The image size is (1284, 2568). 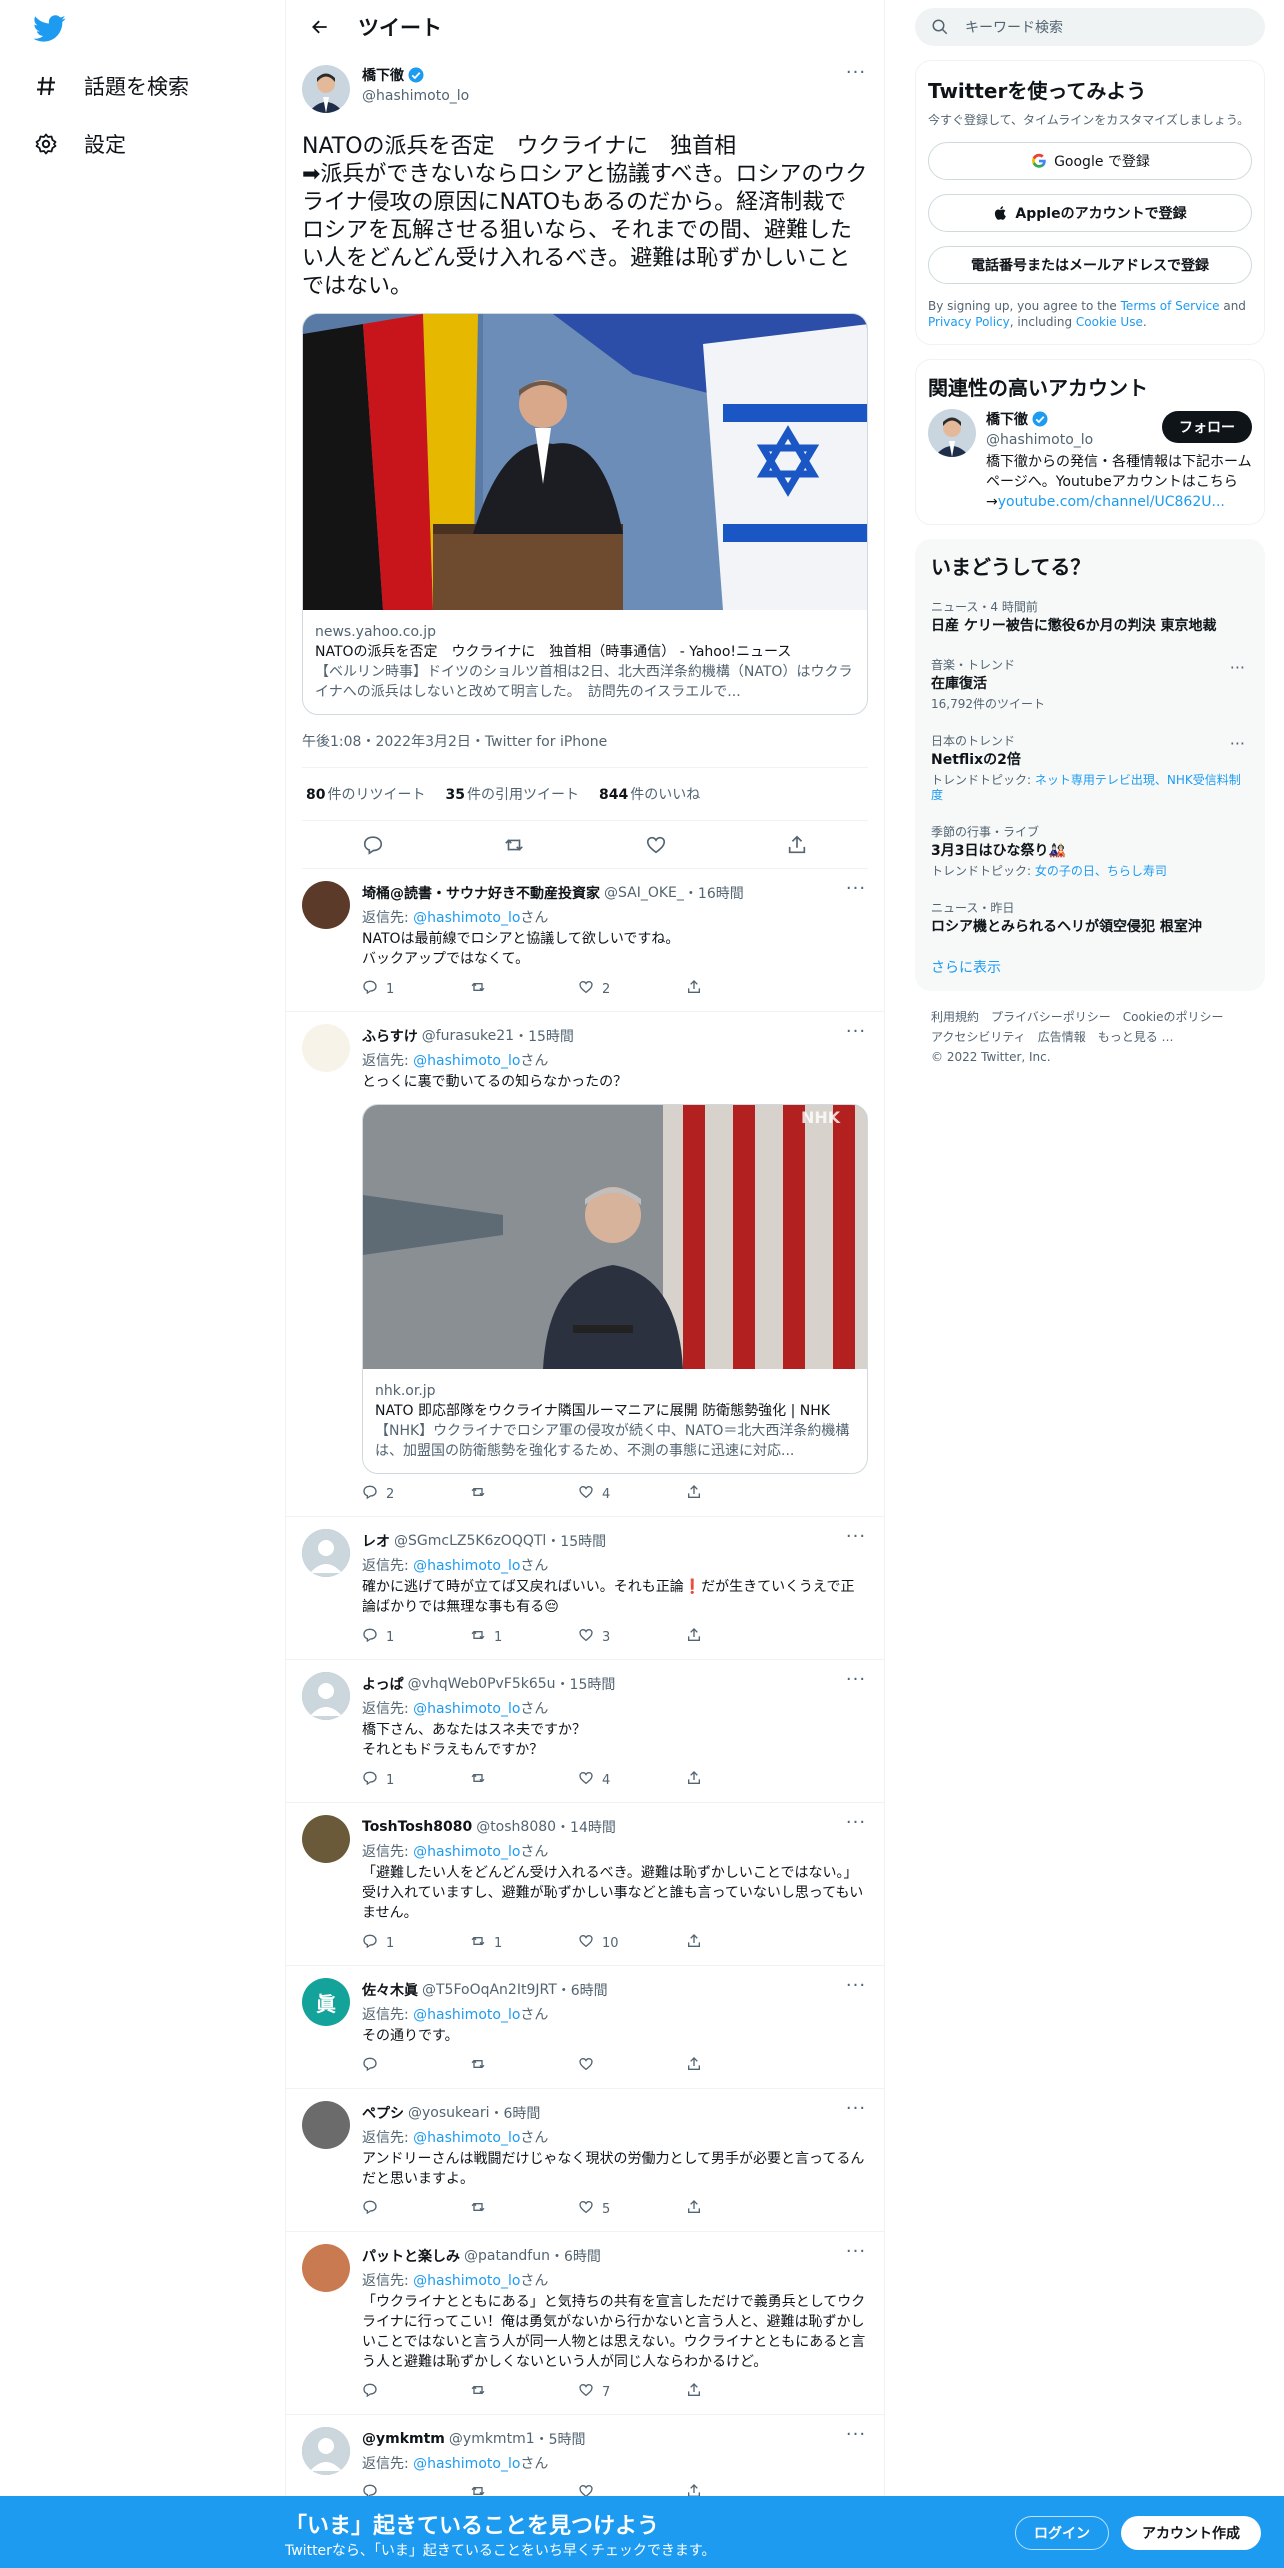 I want to click on like-button: 7, so click(x=632, y=2392).